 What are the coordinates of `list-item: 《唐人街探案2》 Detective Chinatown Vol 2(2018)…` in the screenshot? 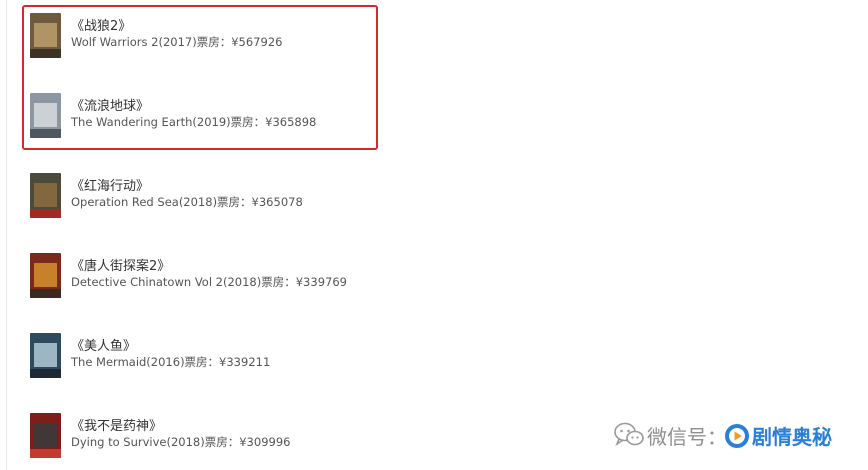 It's located at (290, 276).